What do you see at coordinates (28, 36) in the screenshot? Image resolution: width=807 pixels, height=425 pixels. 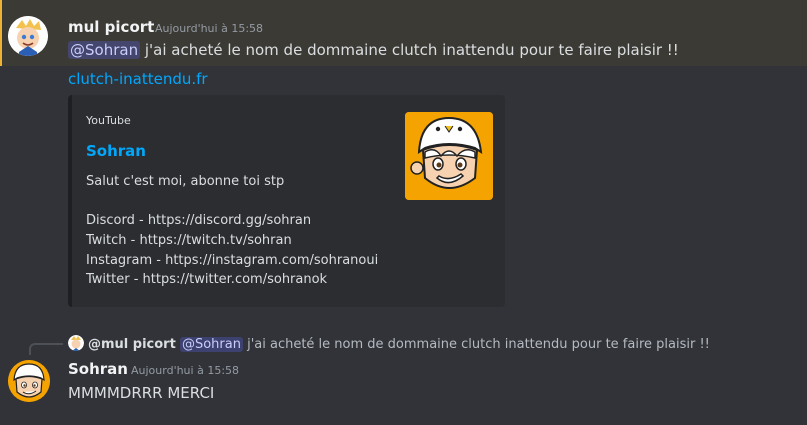 I see `avatar-mul-picort` at bounding box center [28, 36].